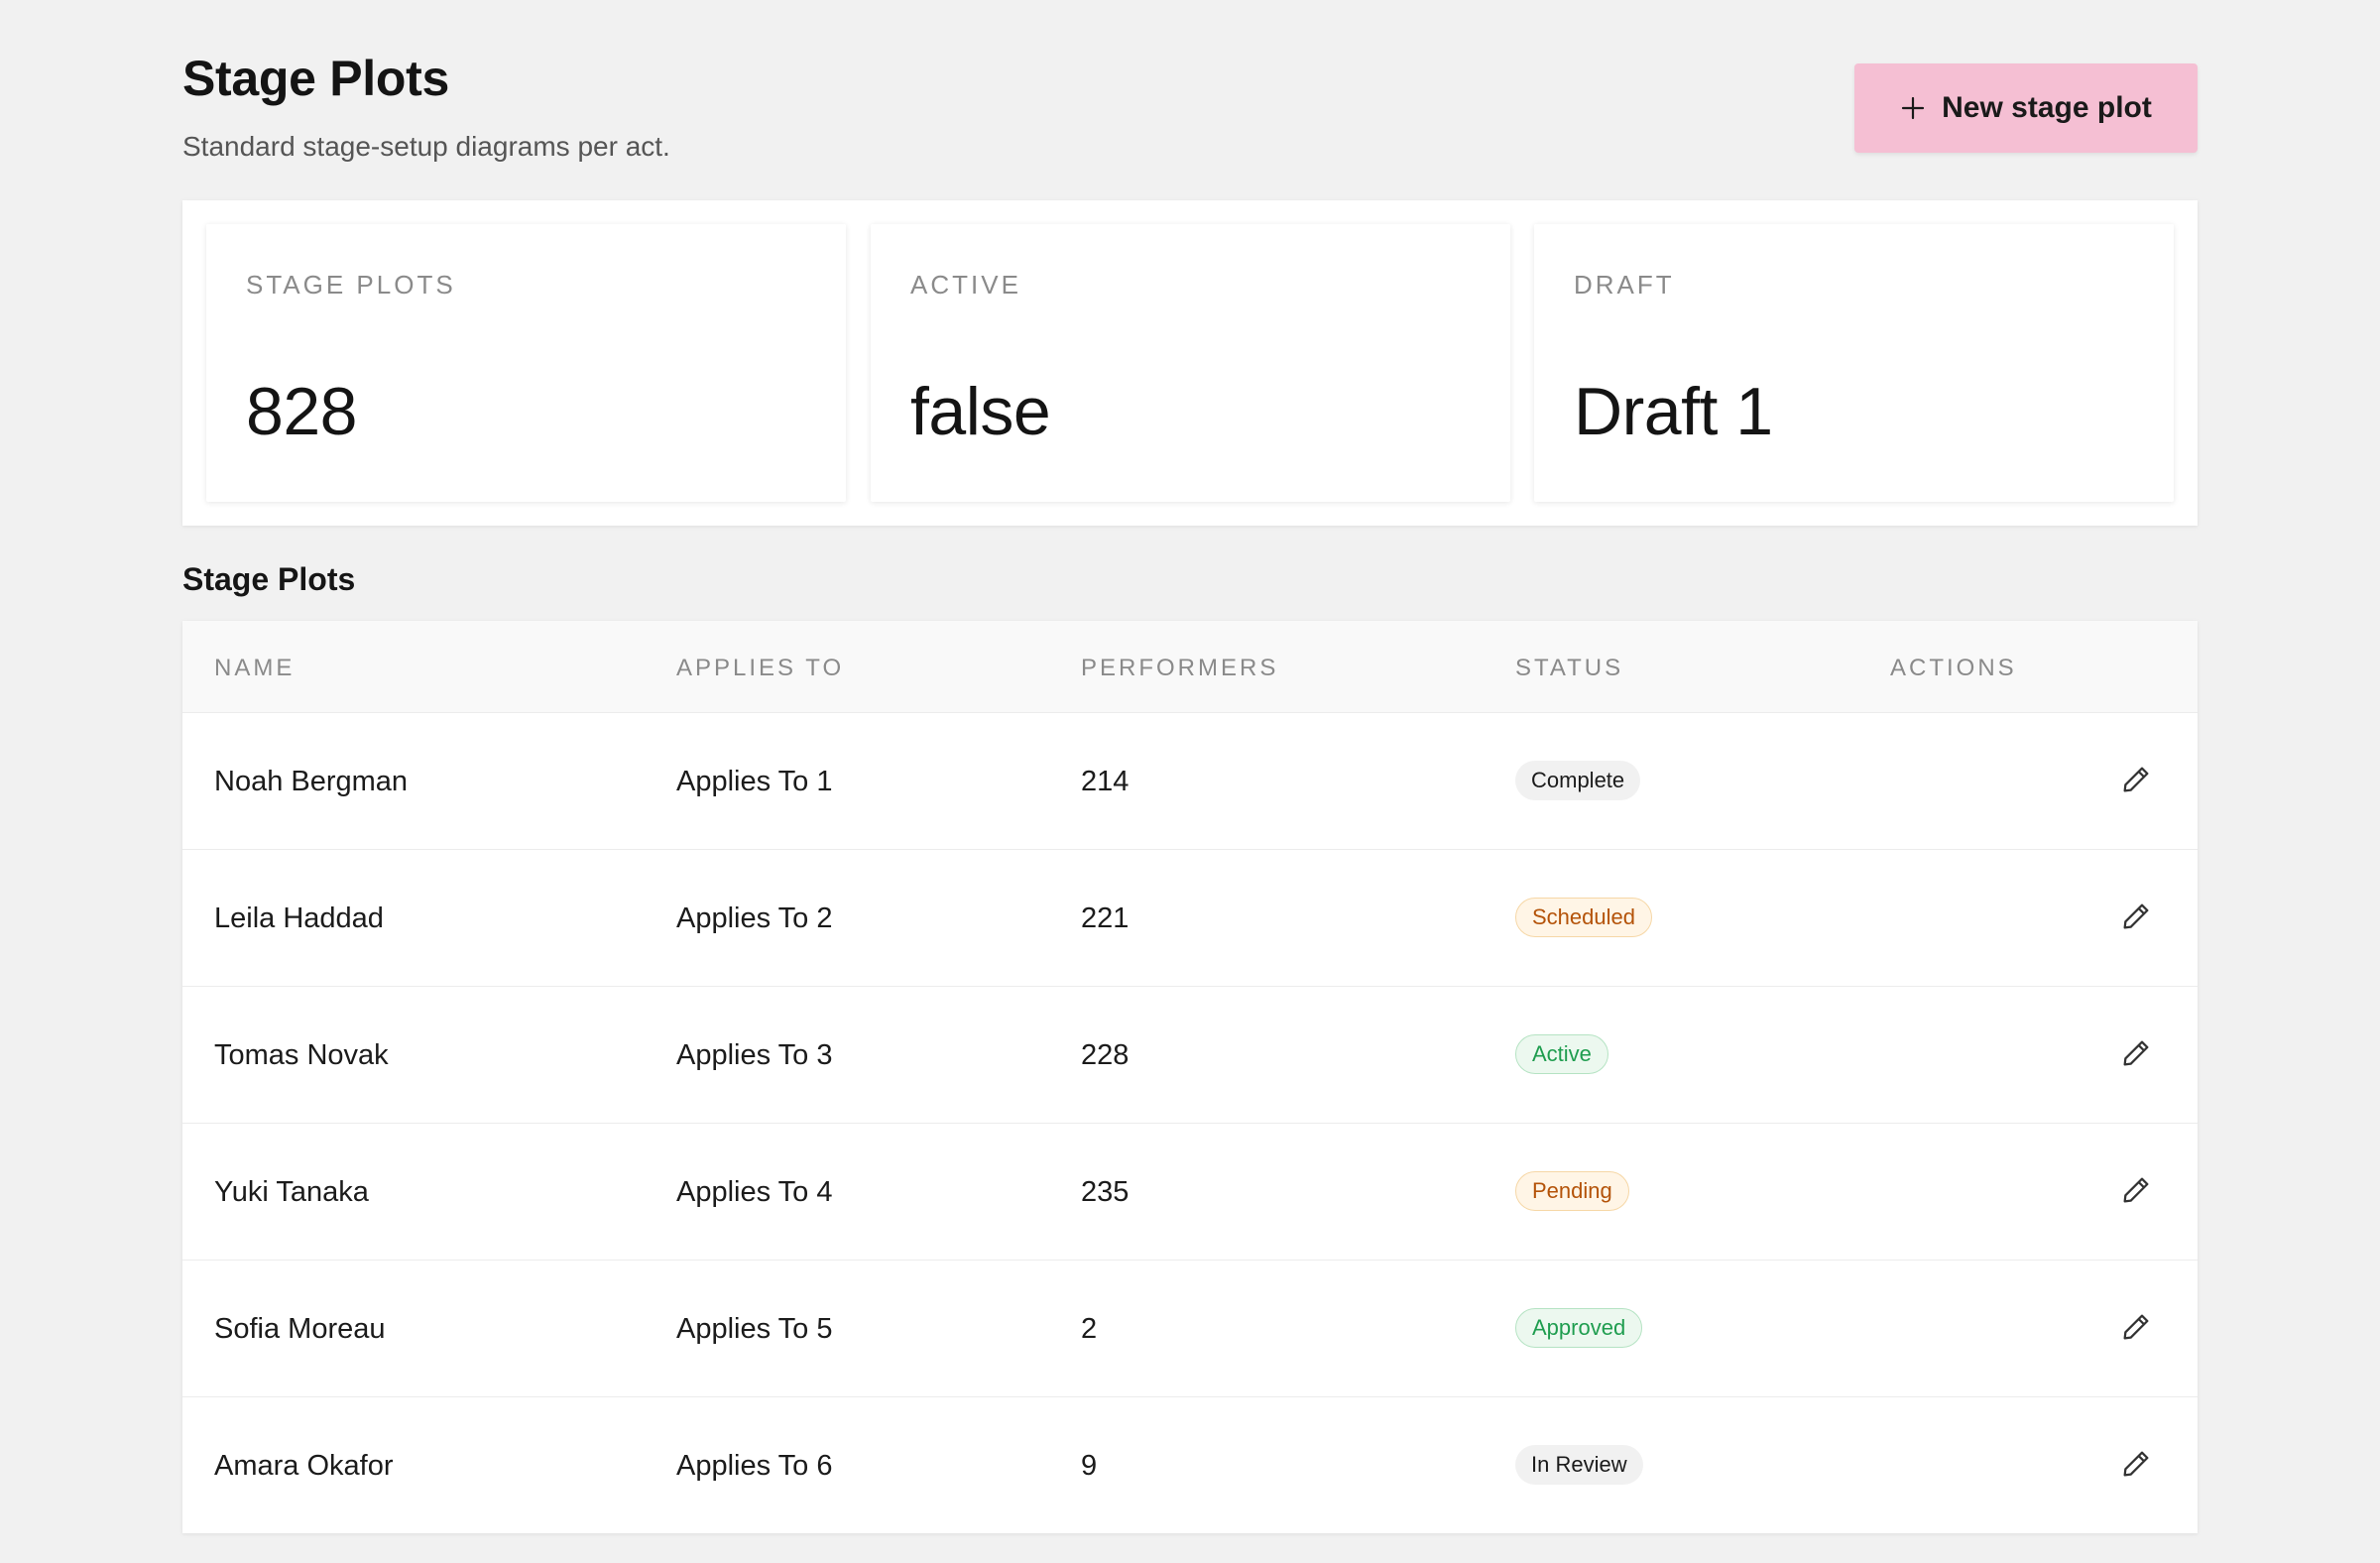 This screenshot has width=2380, height=1563. I want to click on table-row: Tomas Novak Applies To 3 228 Active, so click(1190, 1055).